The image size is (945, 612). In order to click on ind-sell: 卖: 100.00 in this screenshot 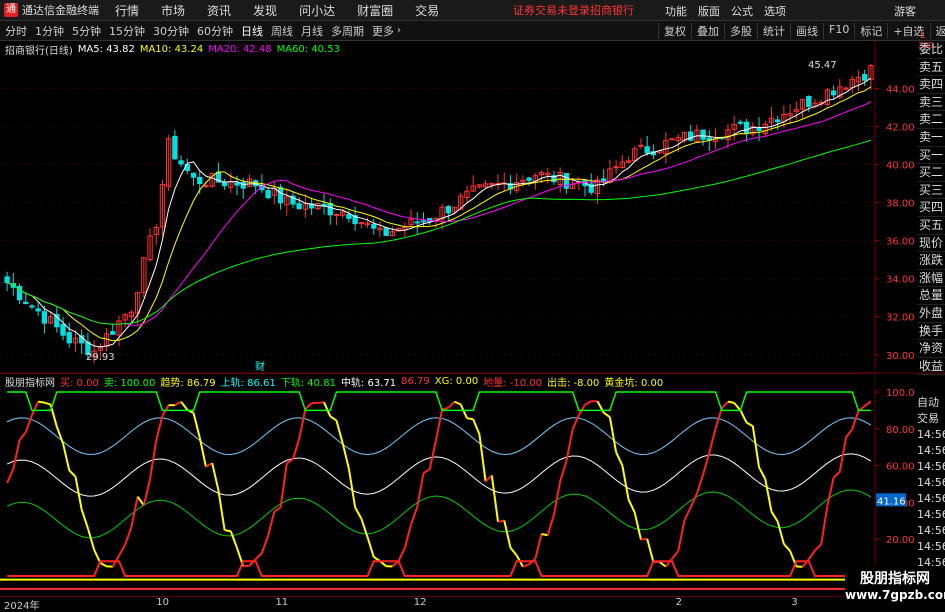, I will do `click(130, 381)`.